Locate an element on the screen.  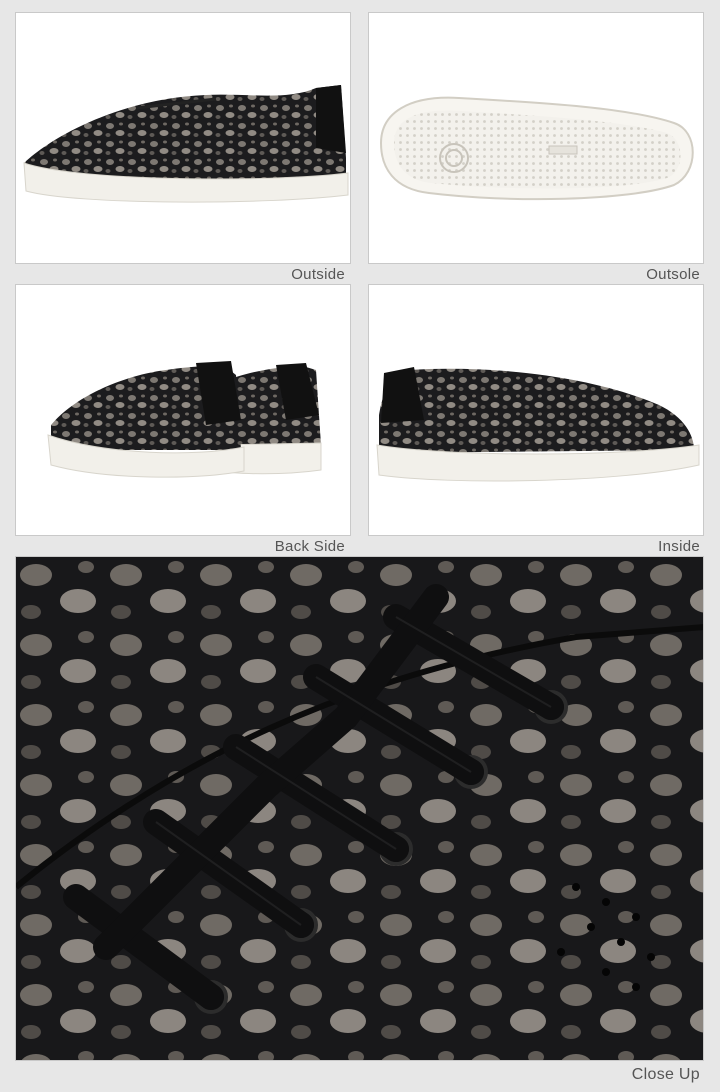
photo-inside is located at coordinates (536, 410).